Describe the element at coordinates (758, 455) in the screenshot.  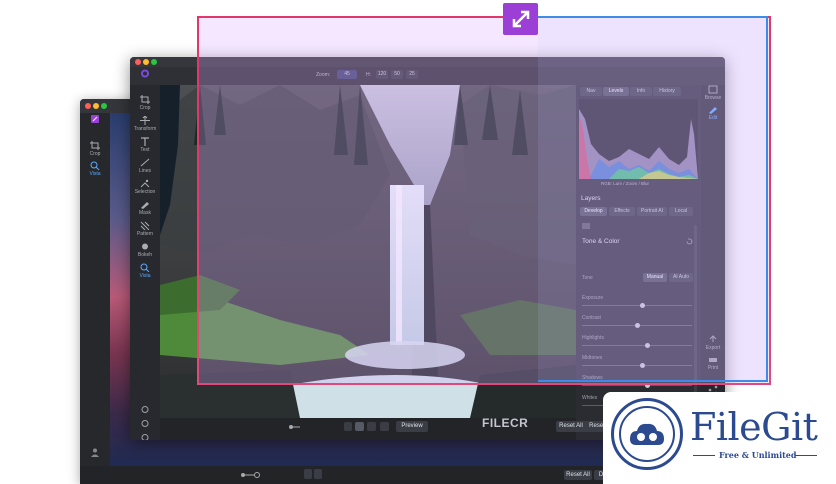
I see `filegit-tagline: Free & Unlimited` at that location.